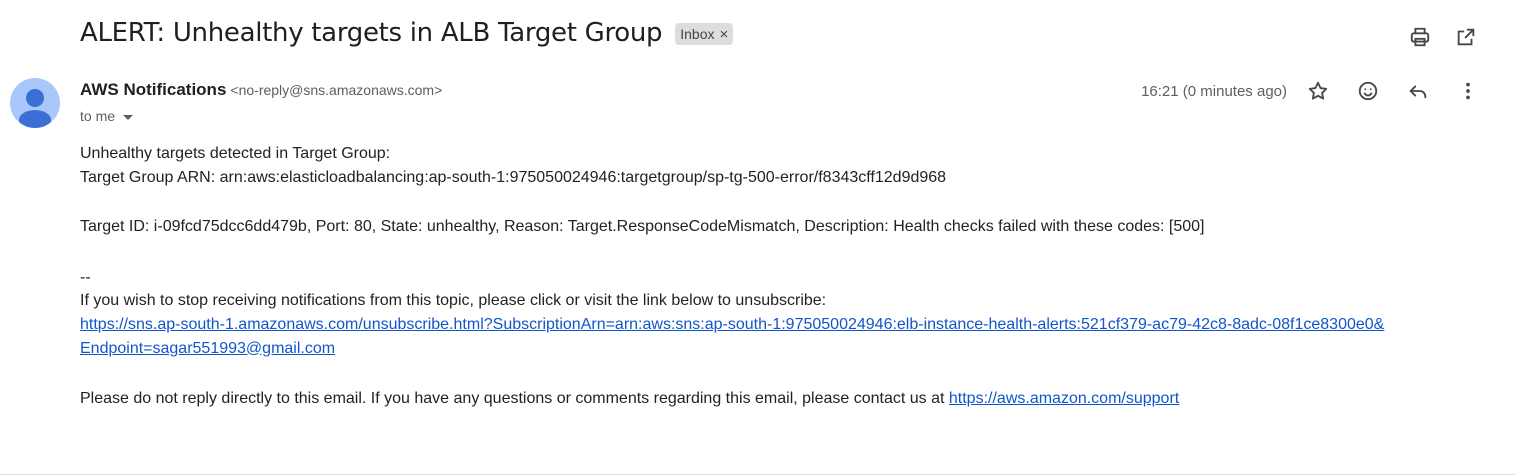 Image resolution: width=1515 pixels, height=475 pixels. Describe the element at coordinates (1418, 91) in the screenshot. I see `reply-icon` at that location.